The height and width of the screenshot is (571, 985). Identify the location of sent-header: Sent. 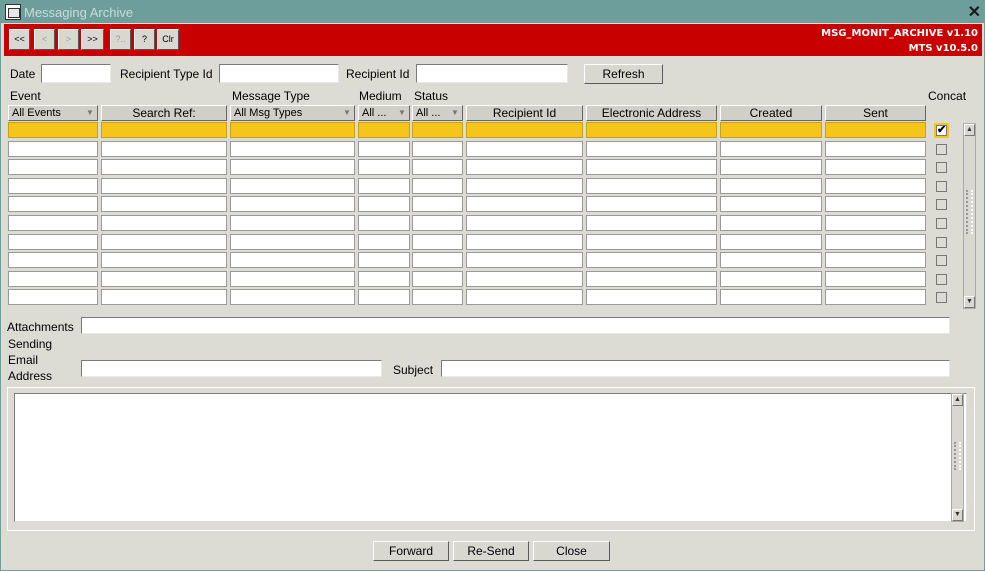
(875, 113).